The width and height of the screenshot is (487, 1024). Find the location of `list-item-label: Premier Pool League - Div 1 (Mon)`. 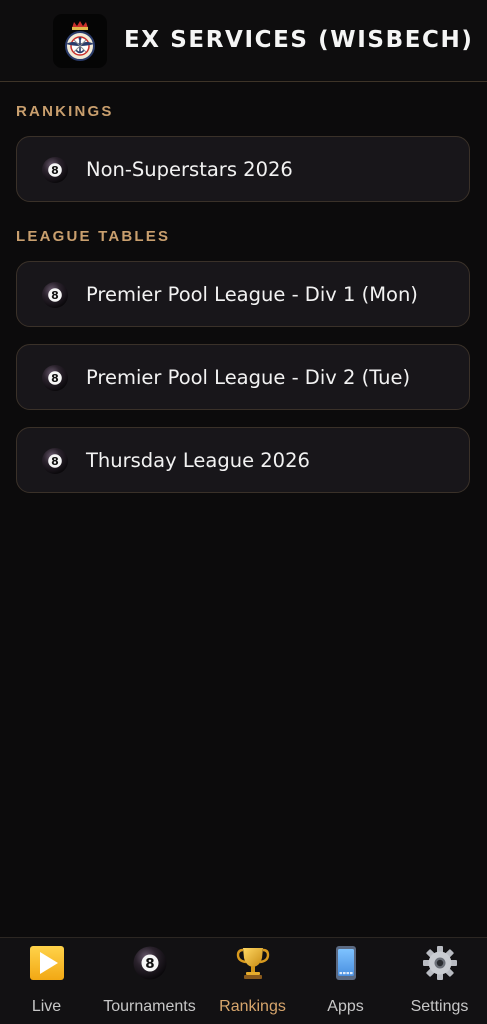

list-item-label: Premier Pool League - Div 1 (Mon) is located at coordinates (252, 294).